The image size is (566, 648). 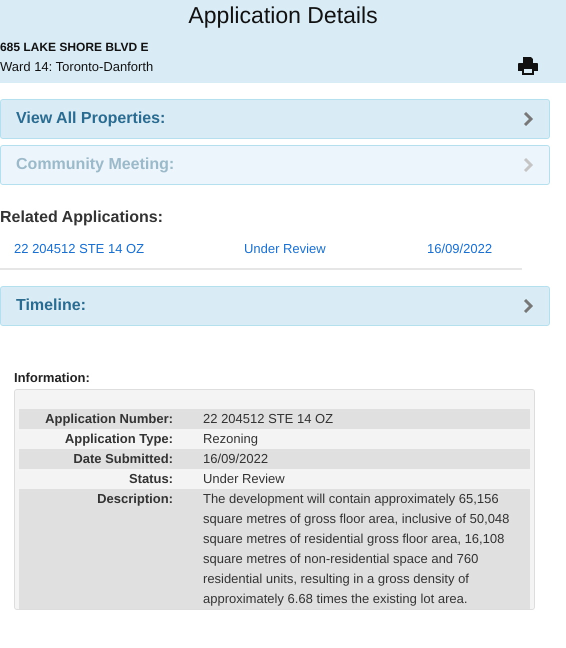 What do you see at coordinates (275, 306) in the screenshot?
I see `accordion-header: Timeline:` at bounding box center [275, 306].